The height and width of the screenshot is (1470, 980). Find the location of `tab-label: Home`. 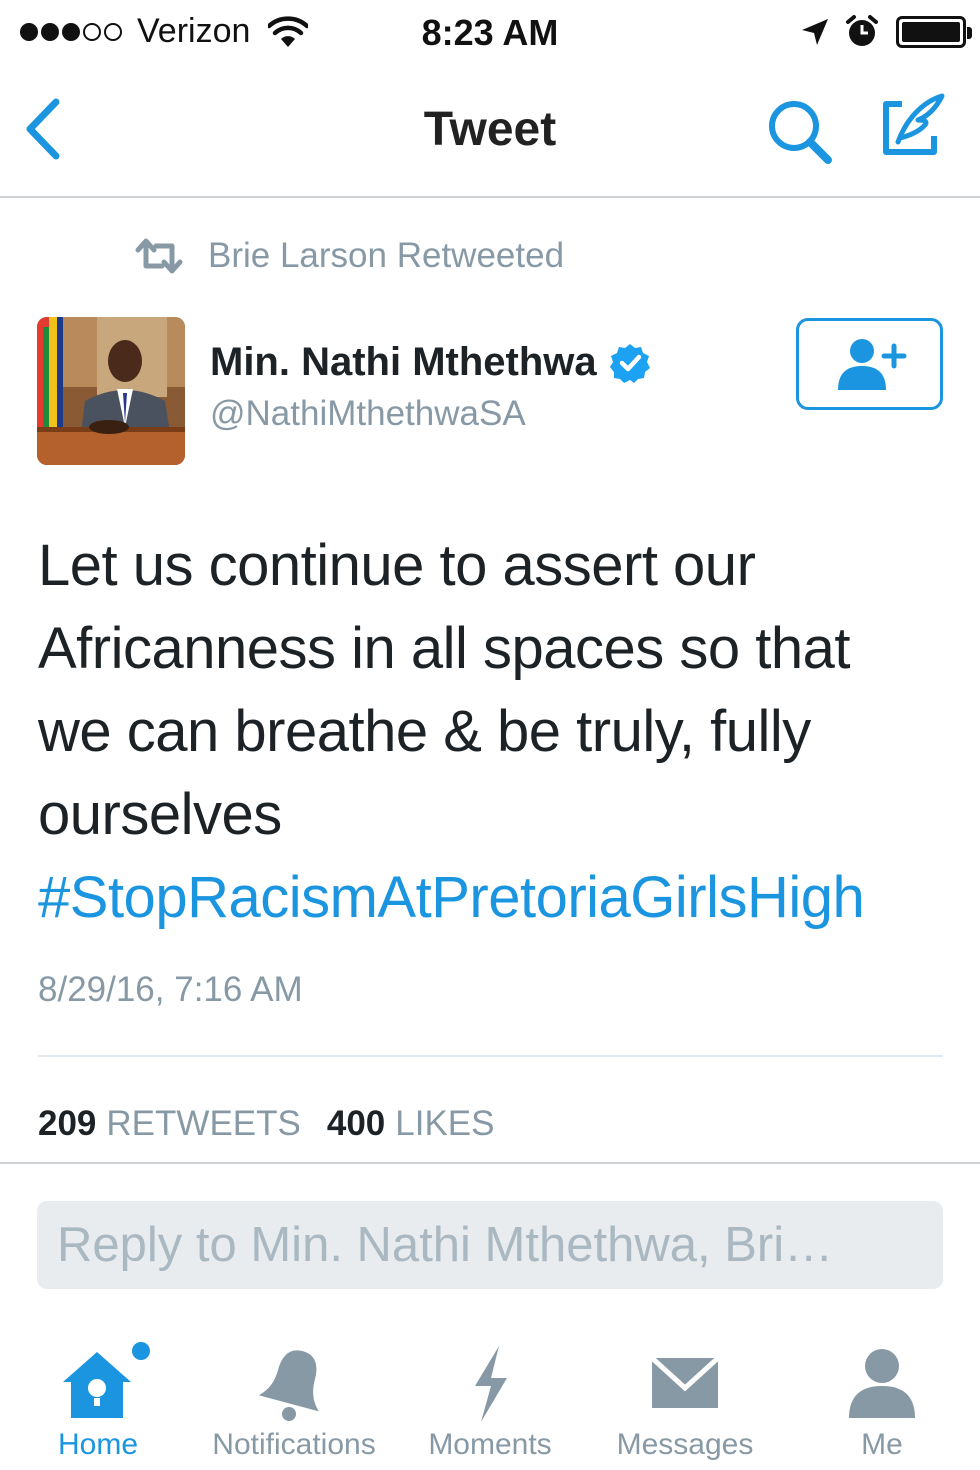

tab-label: Home is located at coordinates (98, 1444).